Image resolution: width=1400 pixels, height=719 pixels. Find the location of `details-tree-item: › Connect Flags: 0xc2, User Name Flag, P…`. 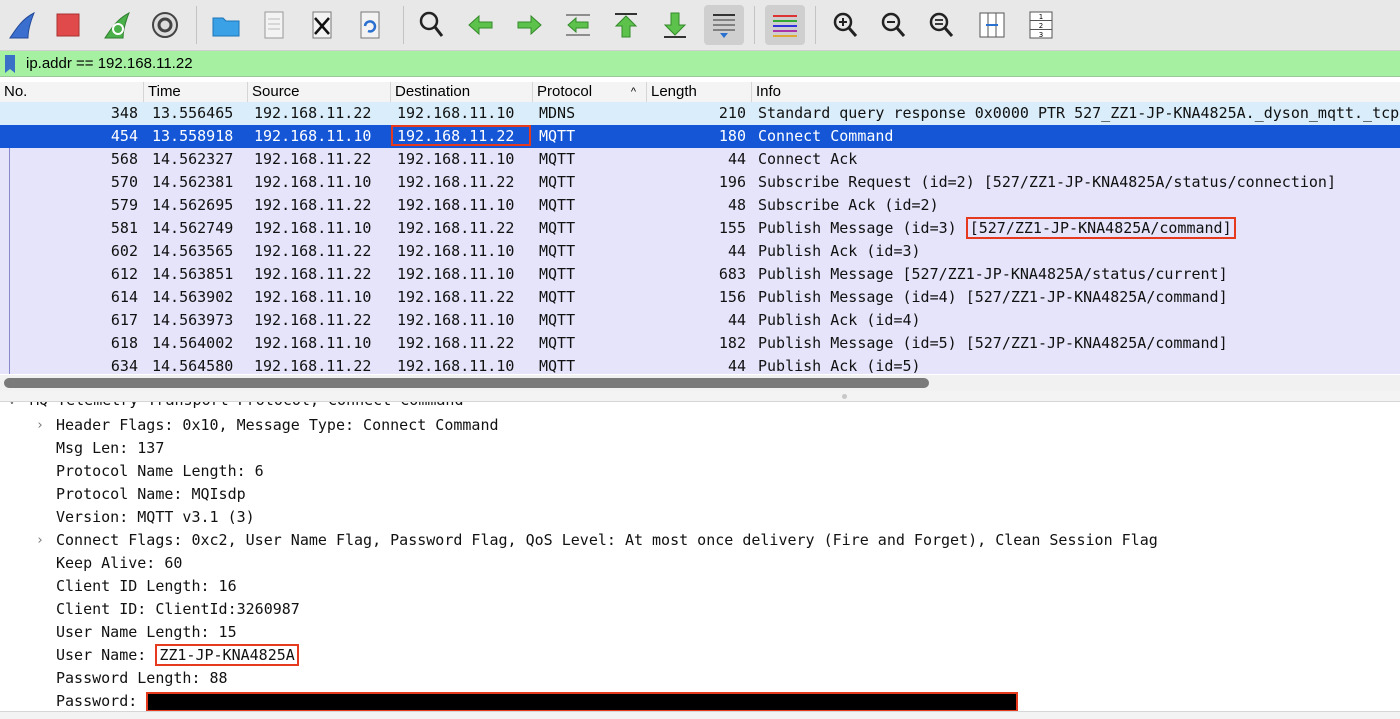

details-tree-item: › Connect Flags: 0xc2, User Name Flag, P… is located at coordinates (700, 540).